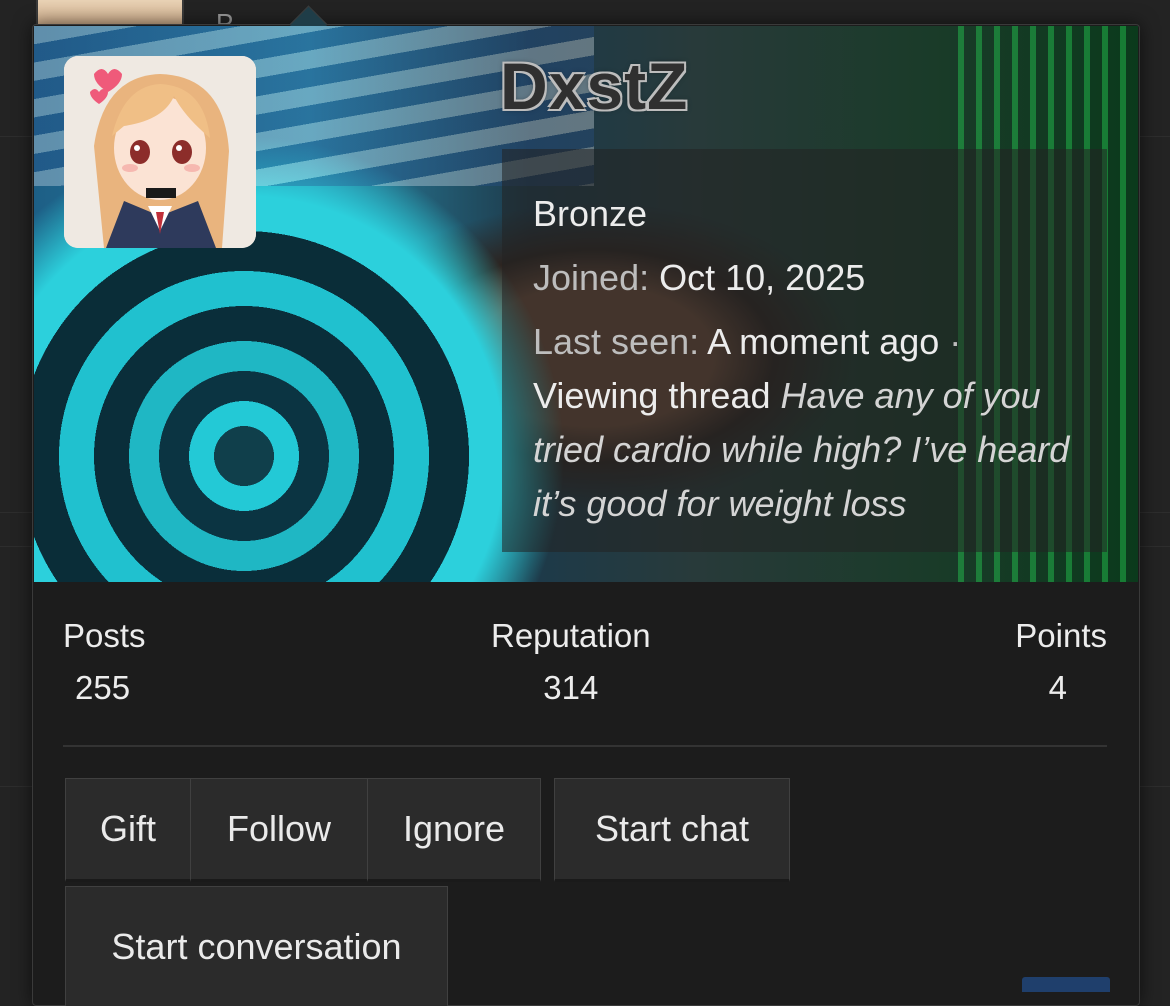 Image resolution: width=1170 pixels, height=1006 pixels. I want to click on avatar, so click(160, 152).